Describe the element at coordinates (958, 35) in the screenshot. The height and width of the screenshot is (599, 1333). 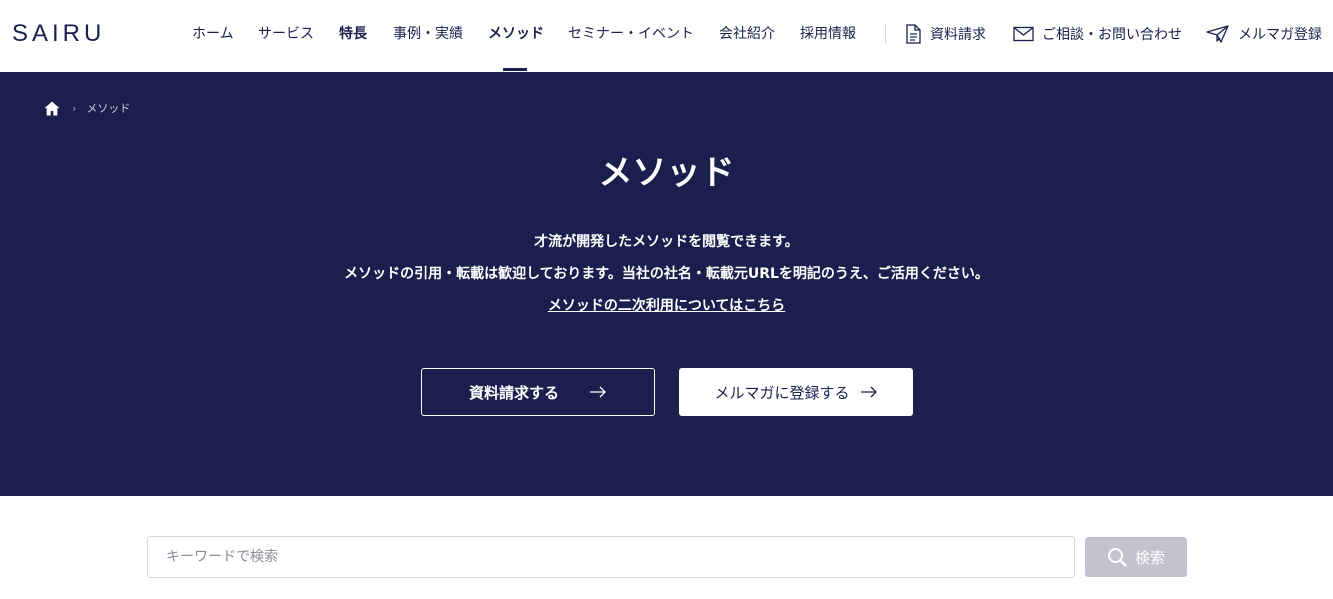
I see `document-request-label: 資料請求` at that location.